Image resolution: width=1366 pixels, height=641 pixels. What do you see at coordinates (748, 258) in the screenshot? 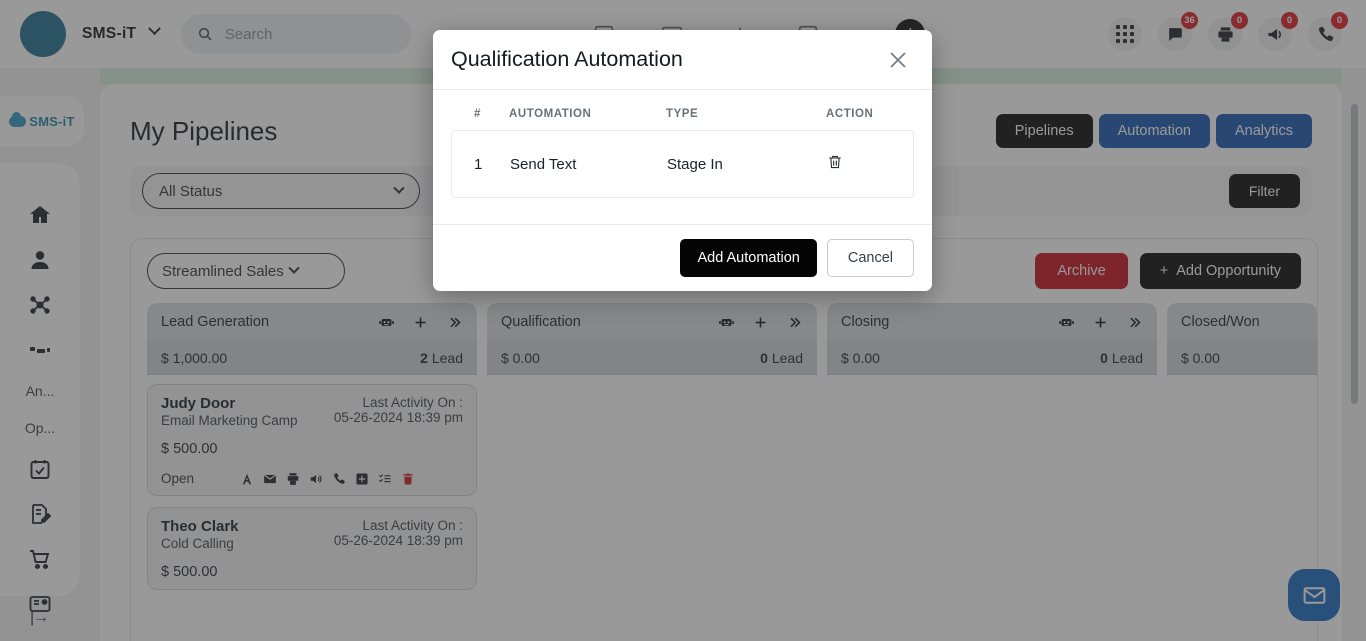
I see `add-automation-button: Add Automation` at bounding box center [748, 258].